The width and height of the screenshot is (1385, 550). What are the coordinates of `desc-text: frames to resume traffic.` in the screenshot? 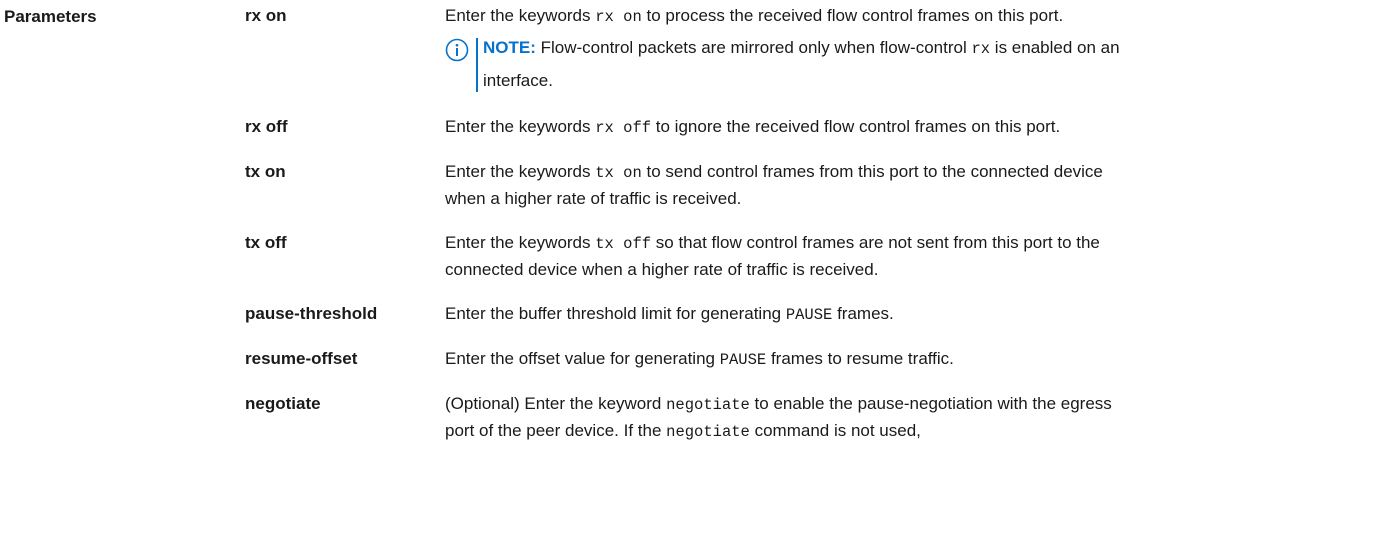 It's located at (860, 358).